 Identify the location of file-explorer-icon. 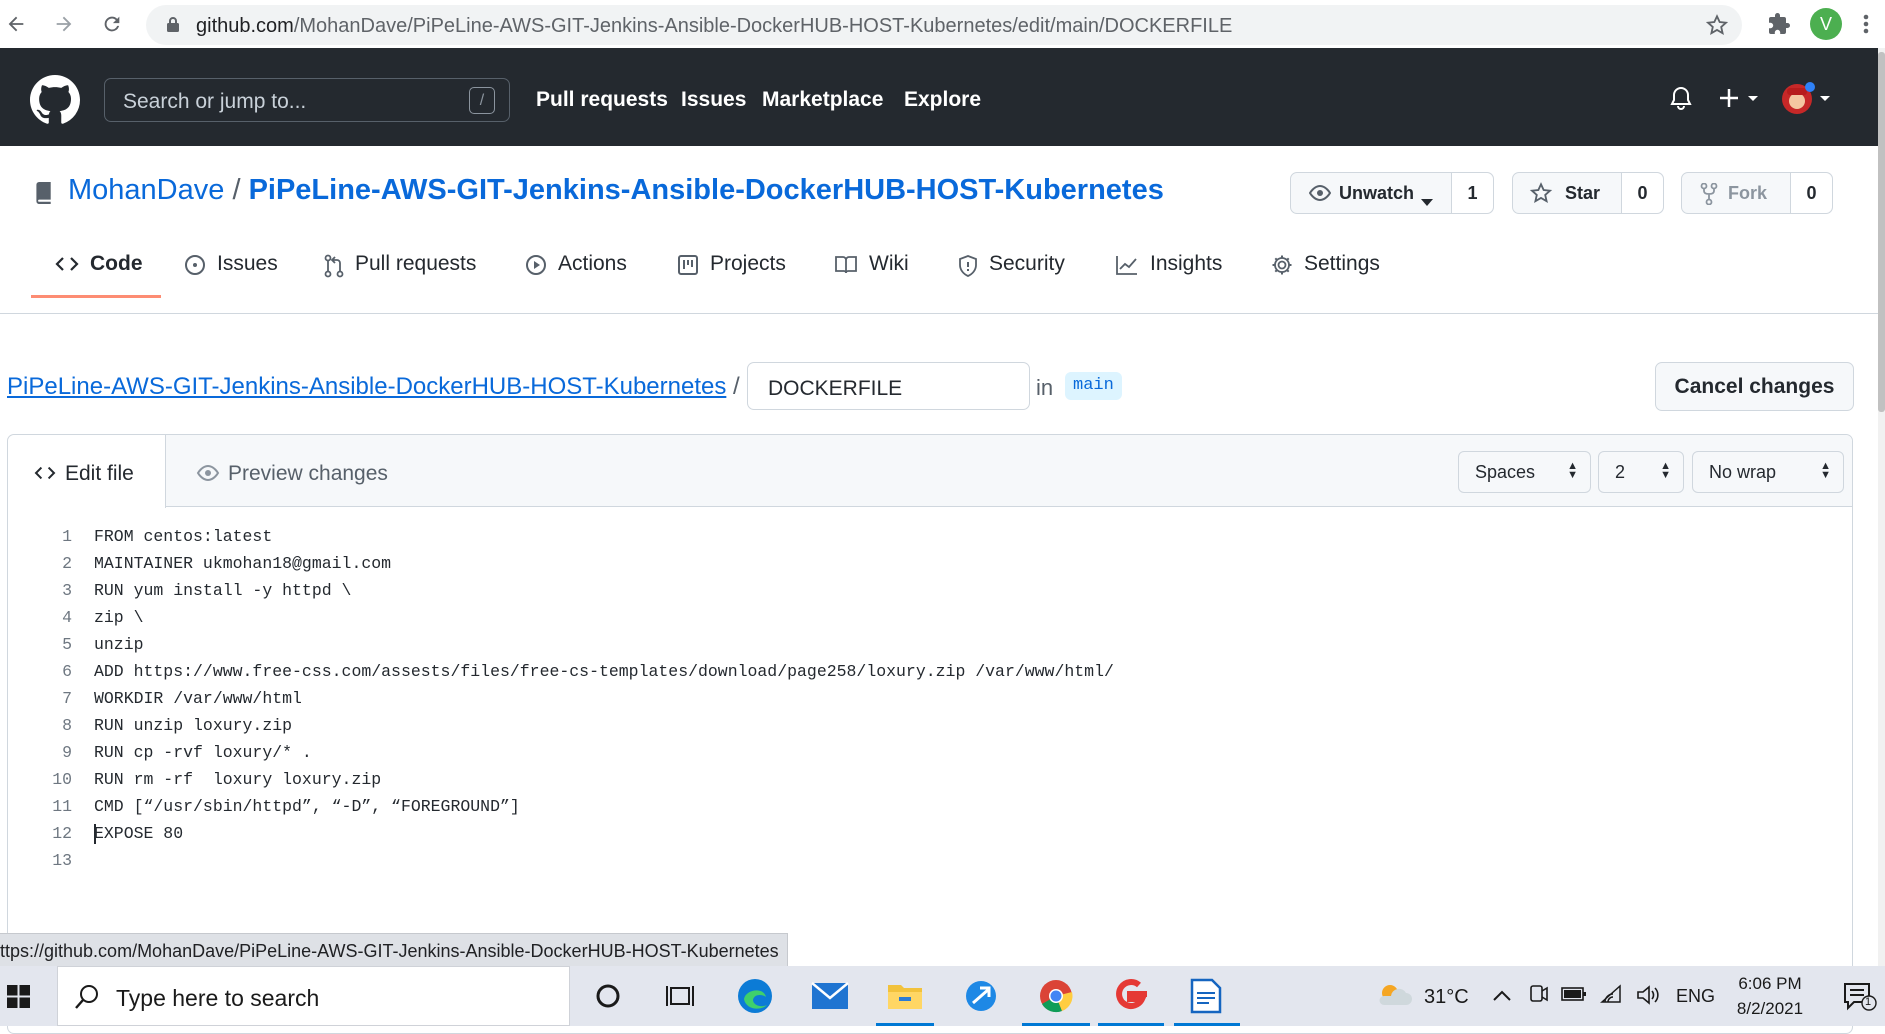
(905, 996).